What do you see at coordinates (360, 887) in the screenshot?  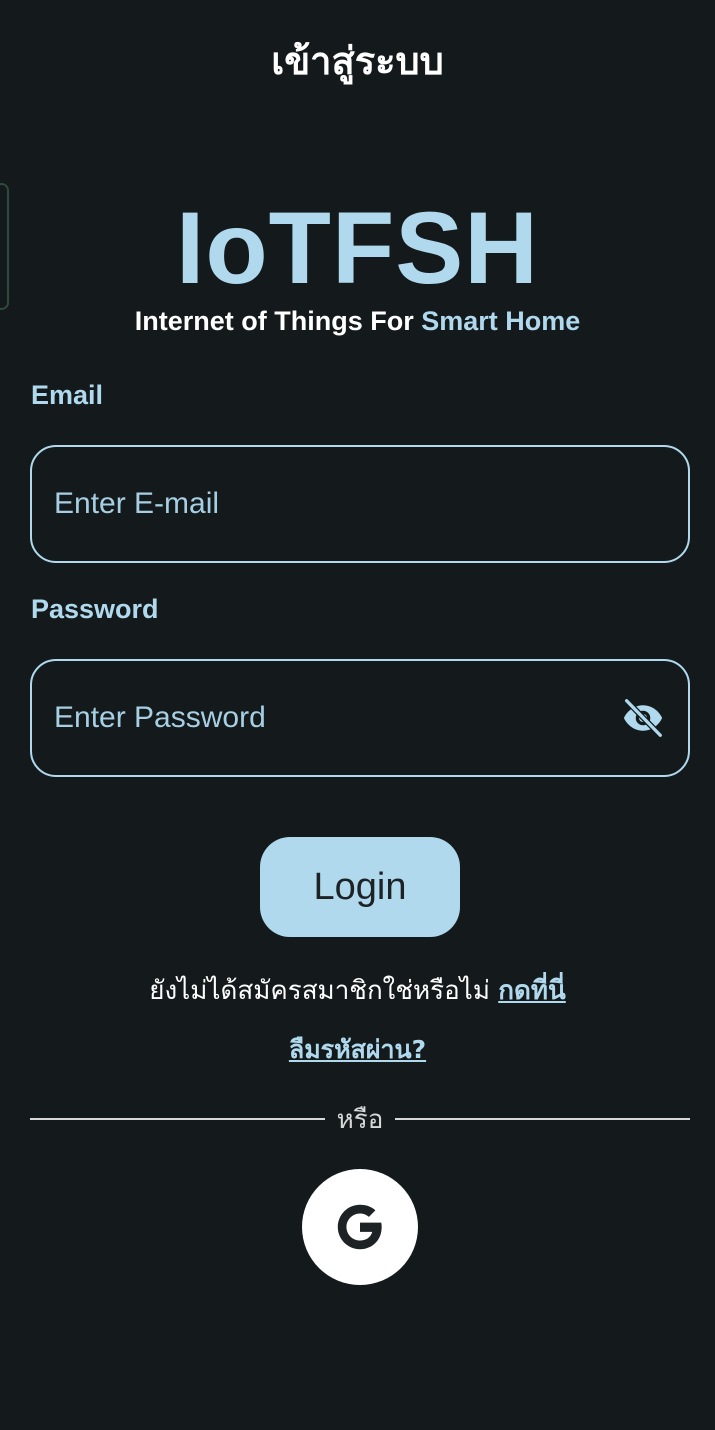 I see `login-button: Login` at bounding box center [360, 887].